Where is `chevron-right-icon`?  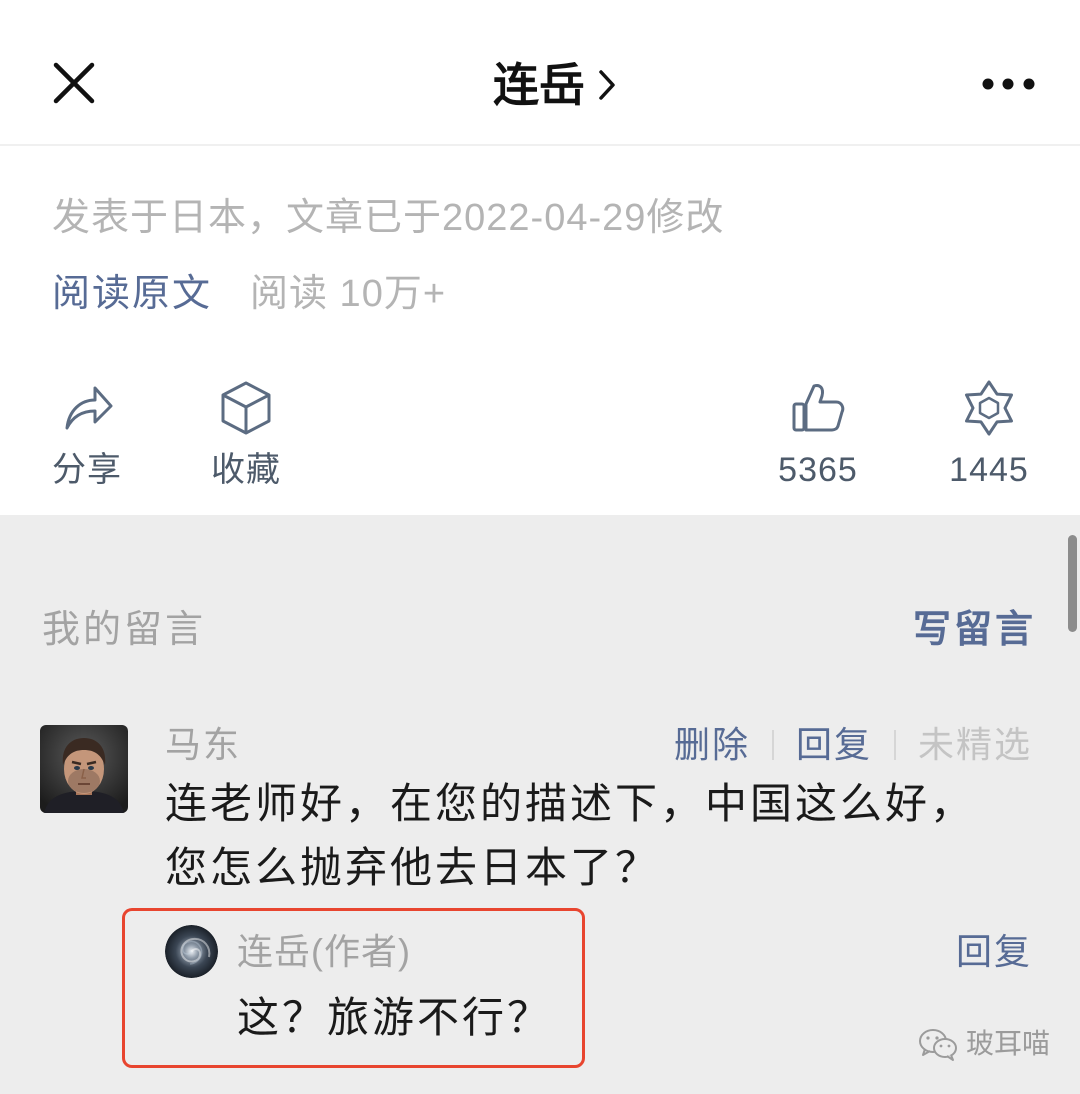
chevron-right-icon is located at coordinates (607, 85).